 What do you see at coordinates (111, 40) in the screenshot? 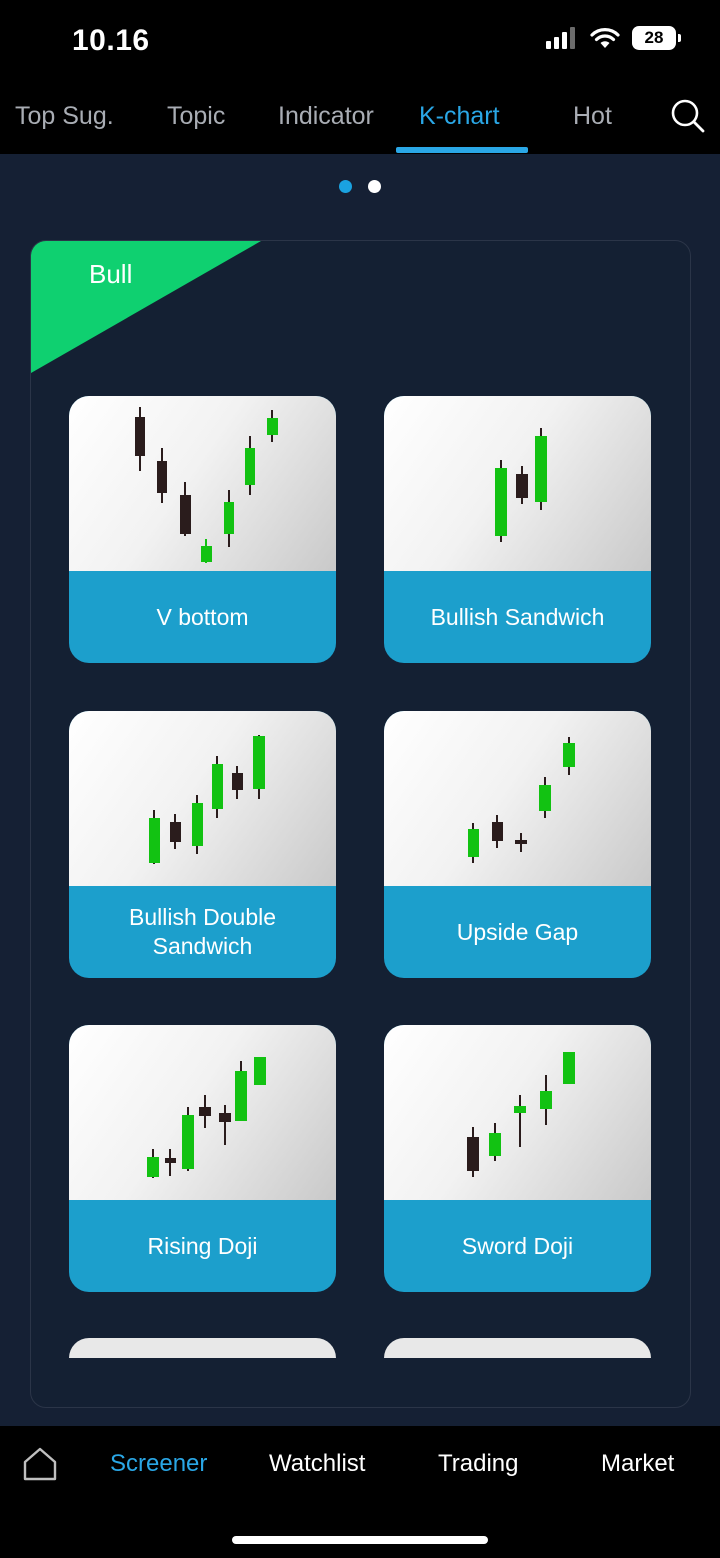
I see `clock: 10.16` at bounding box center [111, 40].